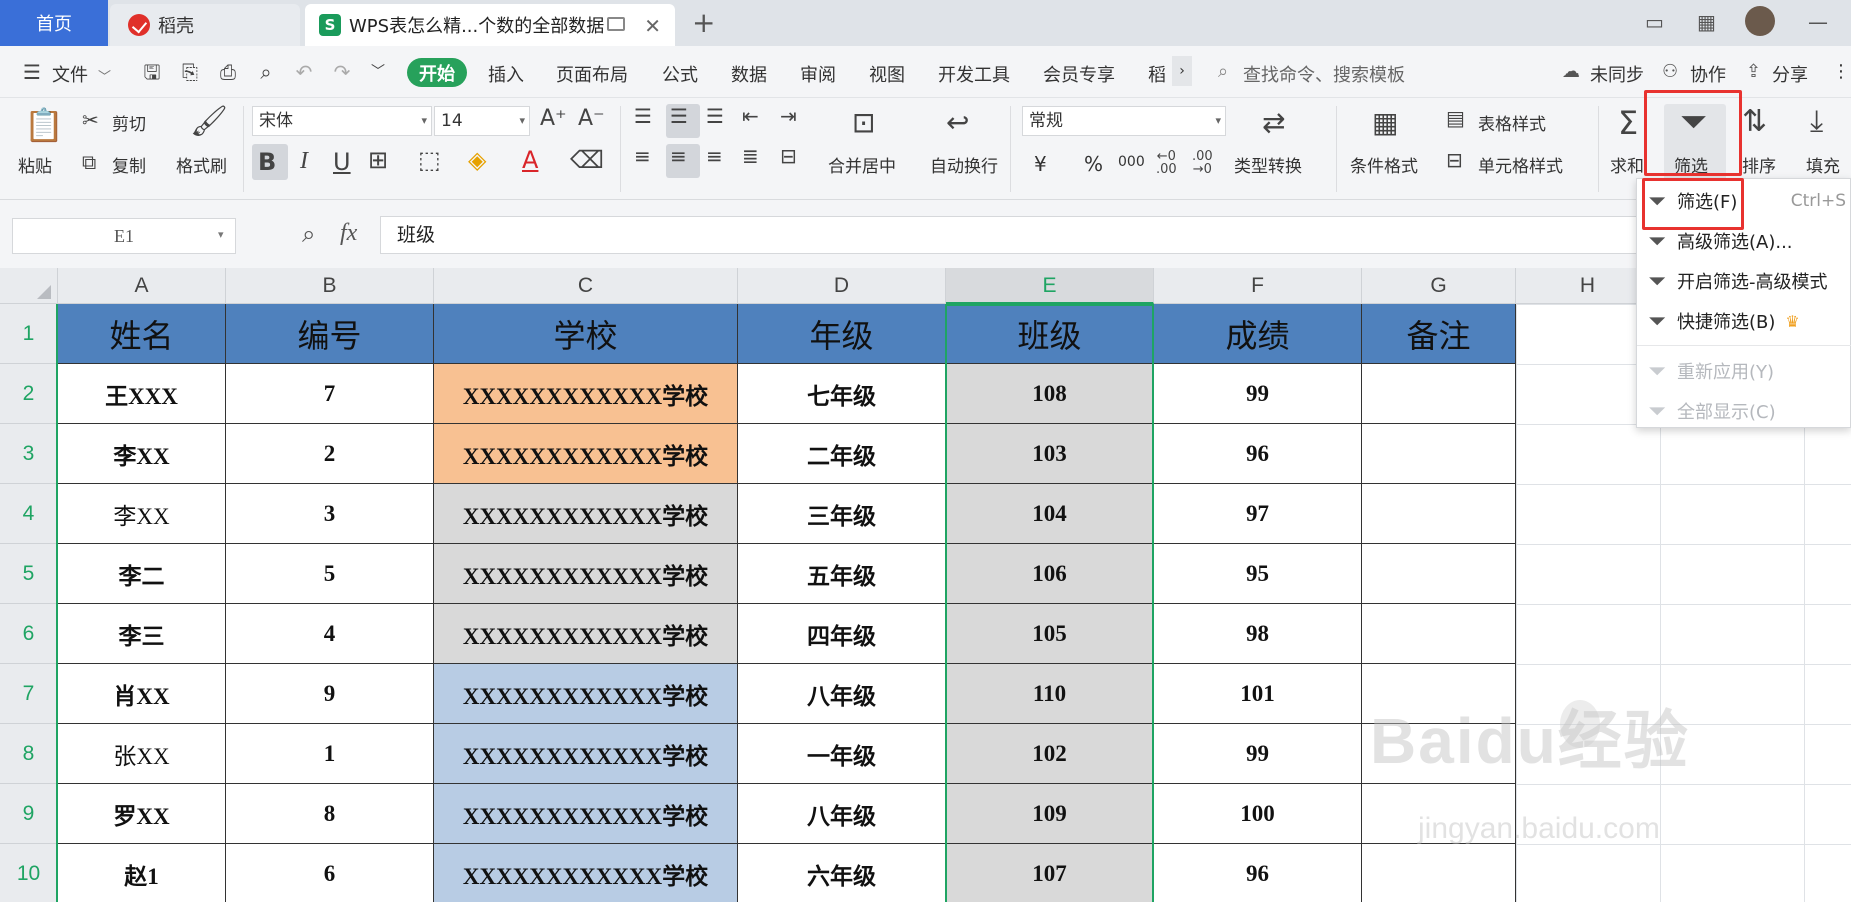  Describe the element at coordinates (592, 74) in the screenshot. I see `menu-page-layout: 页面布局` at that location.